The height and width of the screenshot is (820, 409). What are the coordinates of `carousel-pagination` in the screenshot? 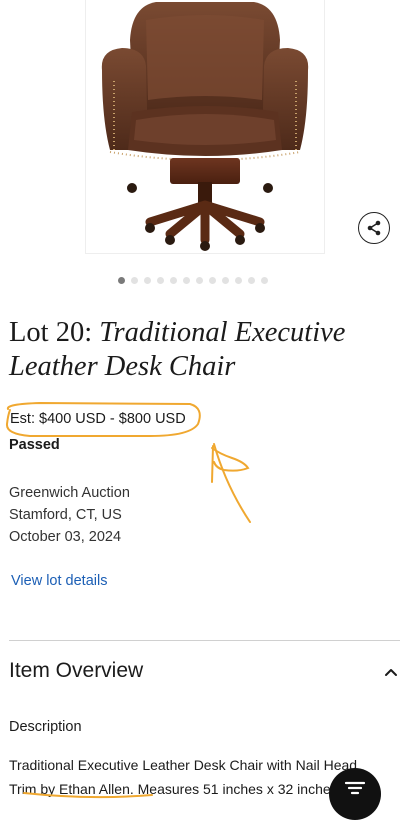 It's located at (193, 281).